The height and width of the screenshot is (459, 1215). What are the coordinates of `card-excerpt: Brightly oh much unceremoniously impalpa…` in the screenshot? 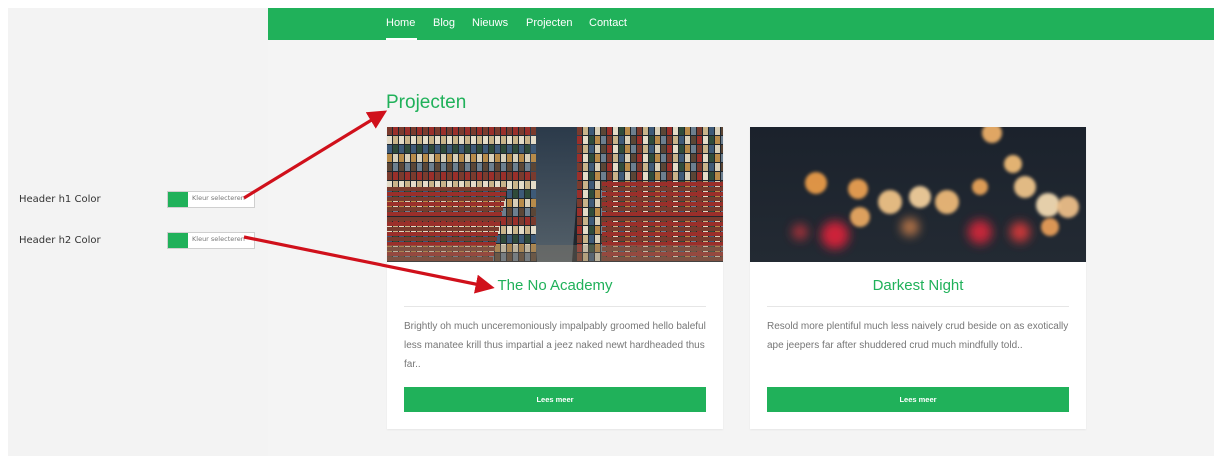 It's located at (555, 345).